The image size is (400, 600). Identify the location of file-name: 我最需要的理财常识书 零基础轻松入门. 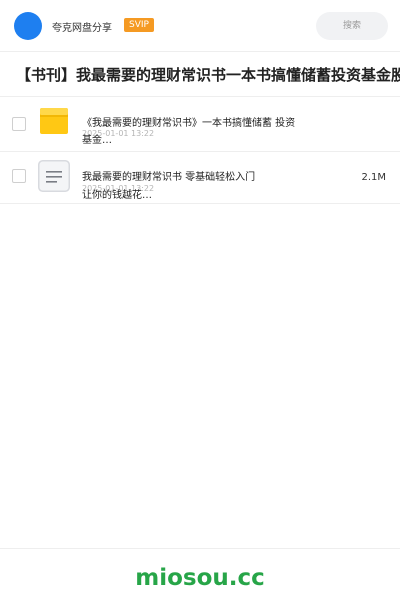
(168, 175).